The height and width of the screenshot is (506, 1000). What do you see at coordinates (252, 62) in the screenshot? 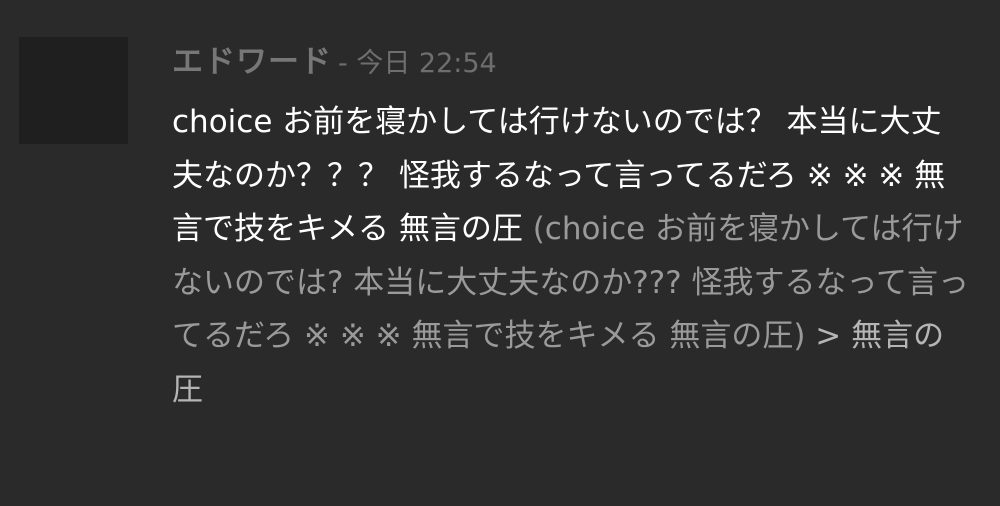
I see `author-name: エドワード` at bounding box center [252, 62].